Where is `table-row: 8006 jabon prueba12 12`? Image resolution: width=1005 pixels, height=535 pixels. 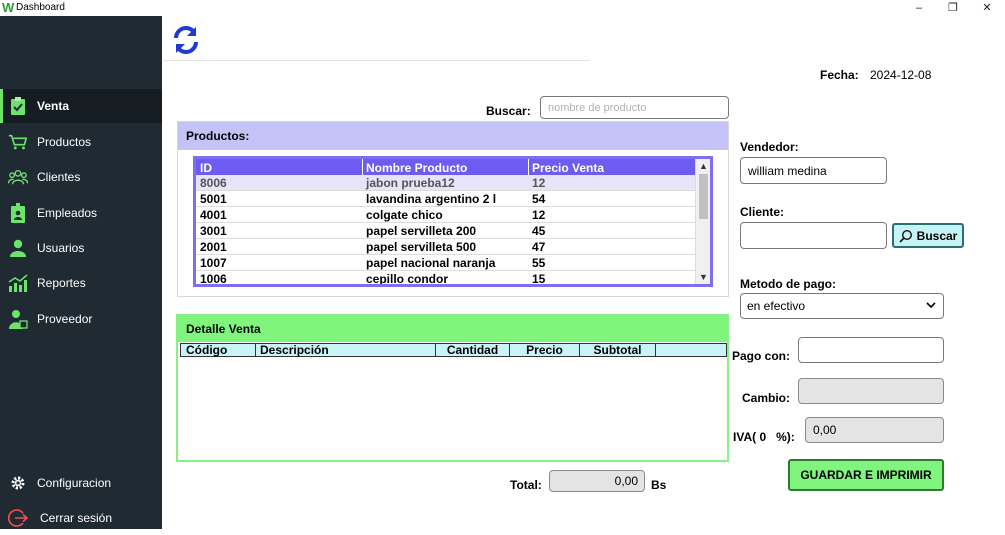
table-row: 8006 jabon prueba12 12 is located at coordinates (446, 183).